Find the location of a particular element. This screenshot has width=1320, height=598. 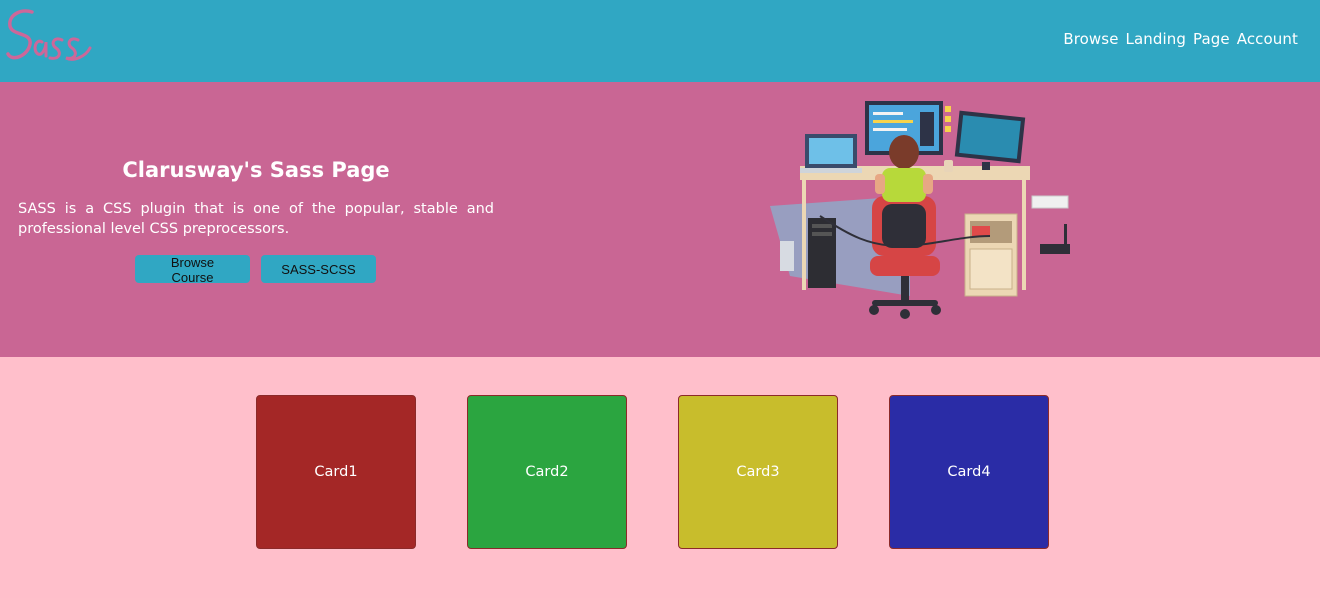

browse-course-button: Browse Course is located at coordinates (192, 270).